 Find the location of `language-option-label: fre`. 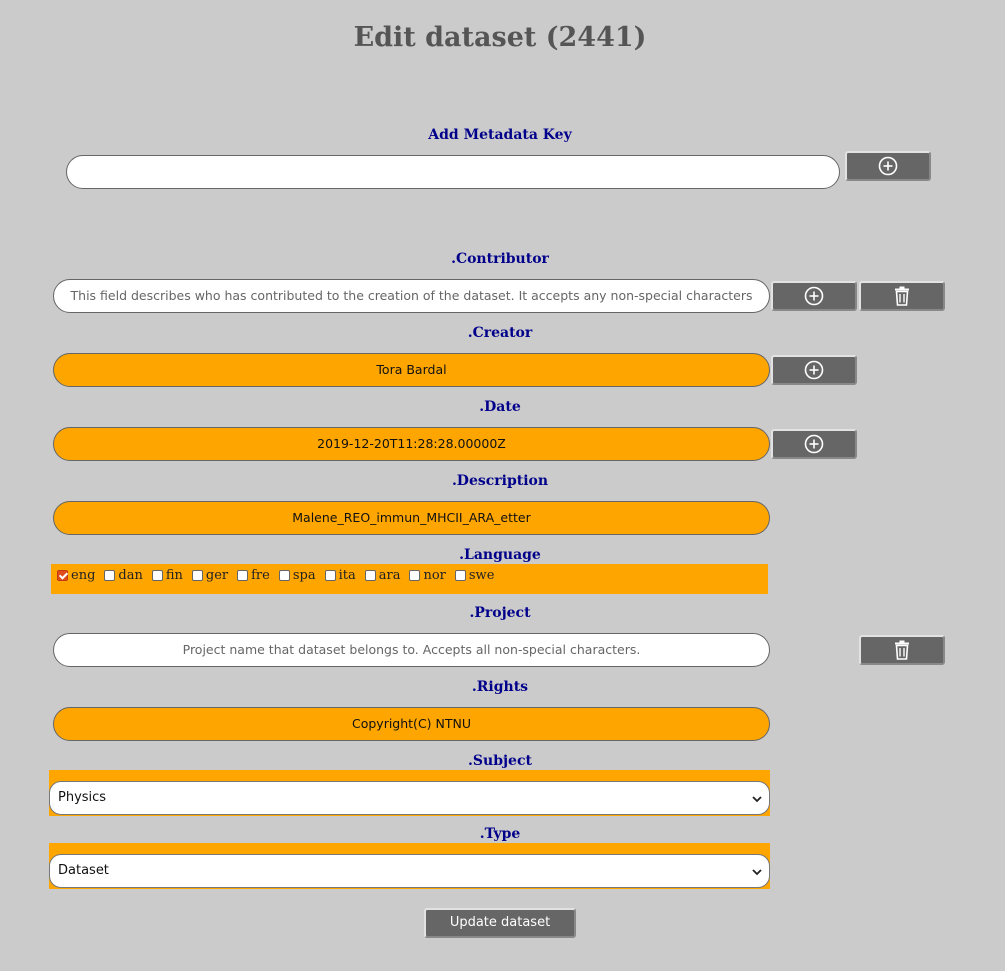

language-option-label: fre is located at coordinates (260, 575).